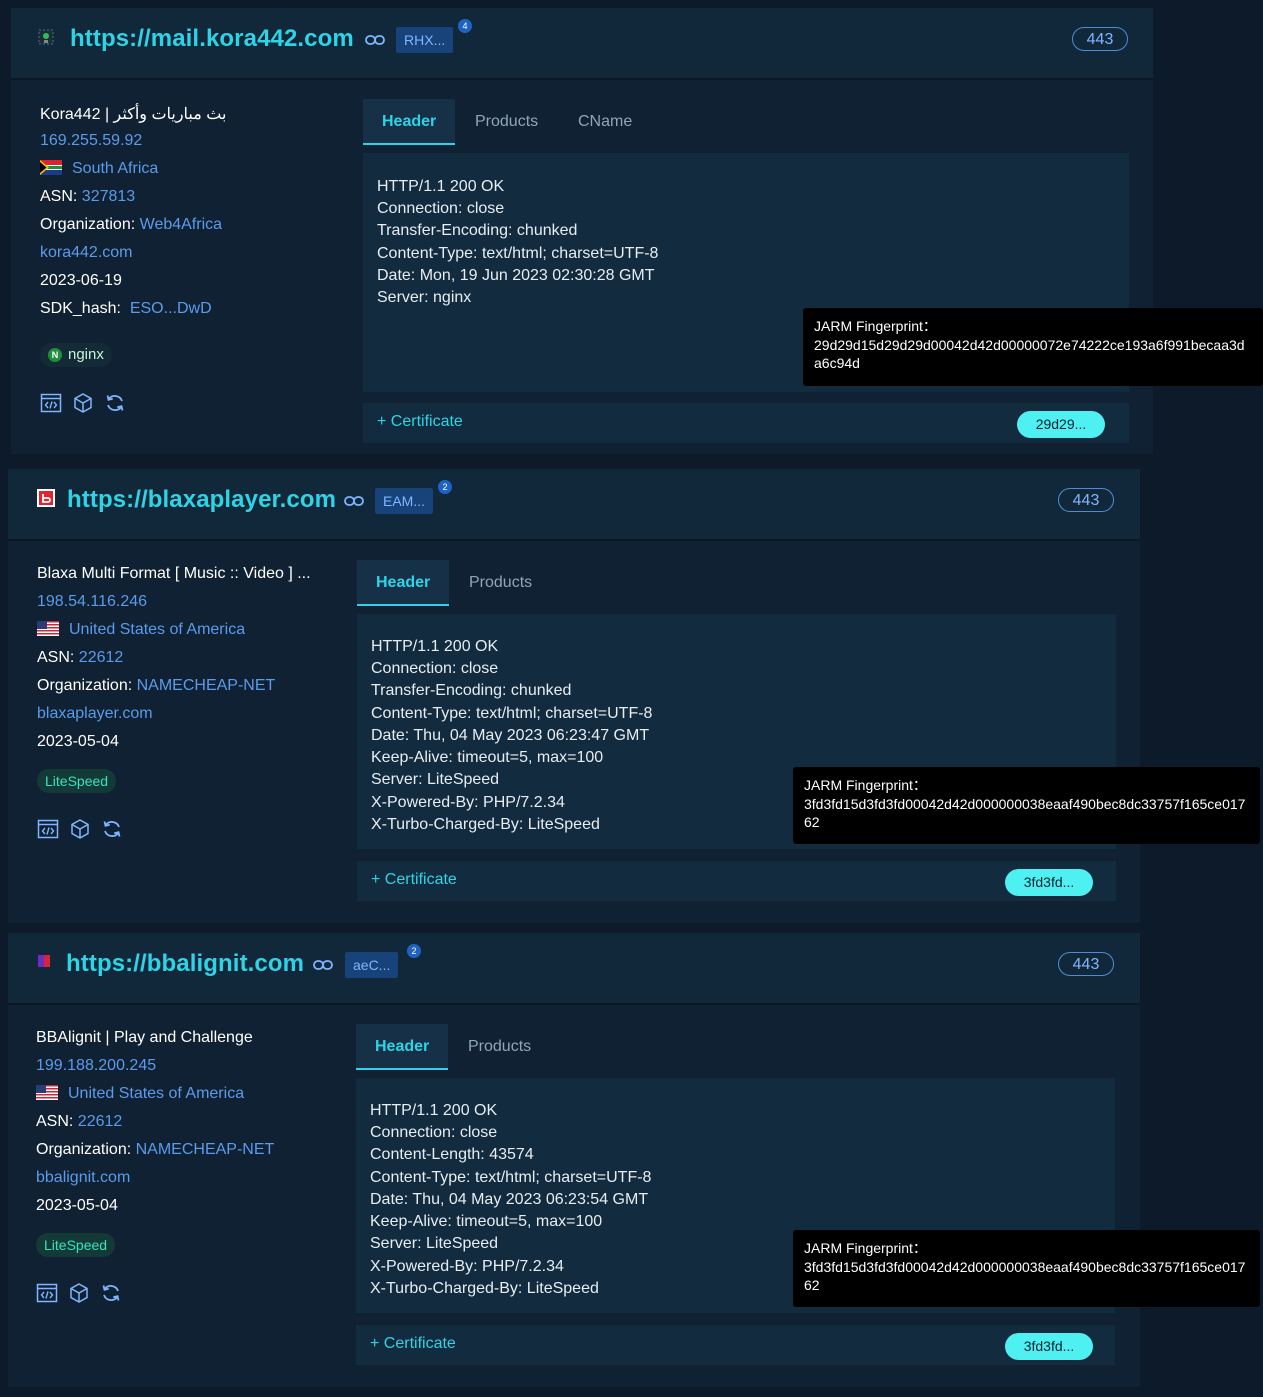 This screenshot has width=1263, height=1397. What do you see at coordinates (201, 500) in the screenshot?
I see `url-link: https://blaxaplayer.com` at bounding box center [201, 500].